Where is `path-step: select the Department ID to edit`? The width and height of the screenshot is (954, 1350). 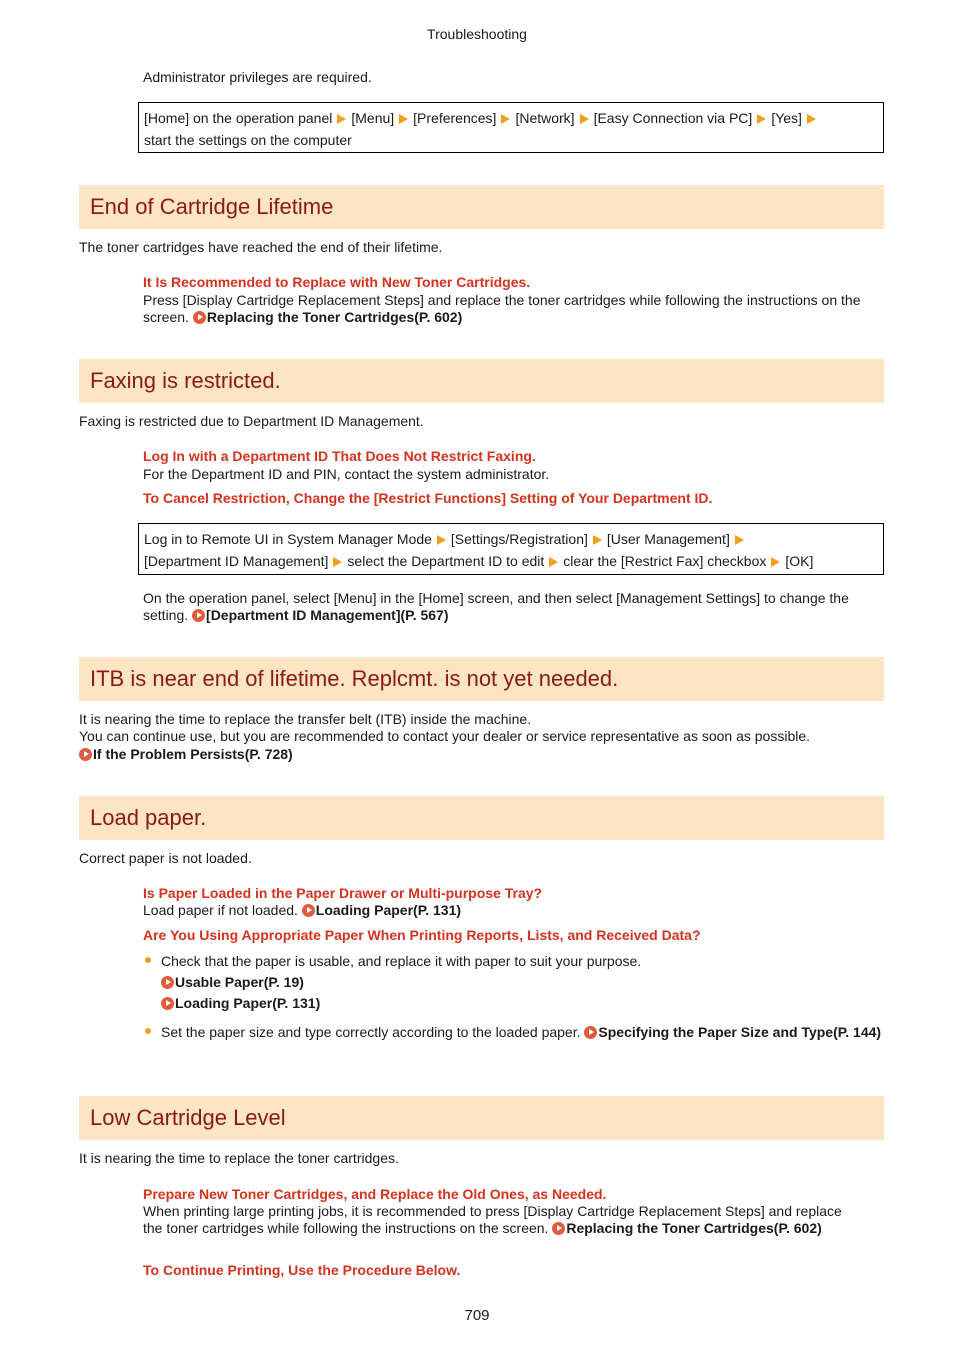 path-step: select the Department ID to edit is located at coordinates (446, 561).